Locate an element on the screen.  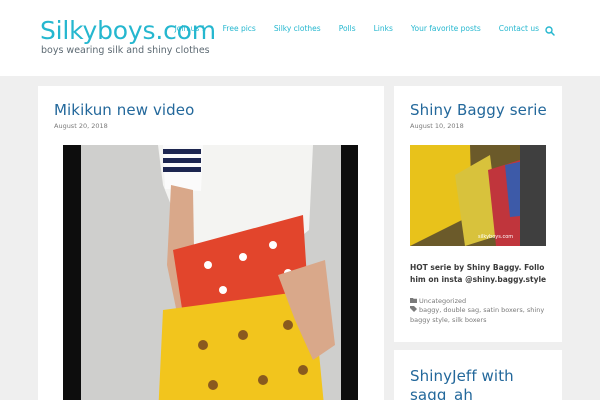
site-tagline: boys wearing silk and shiny clothes is located at coordinates (125, 50).